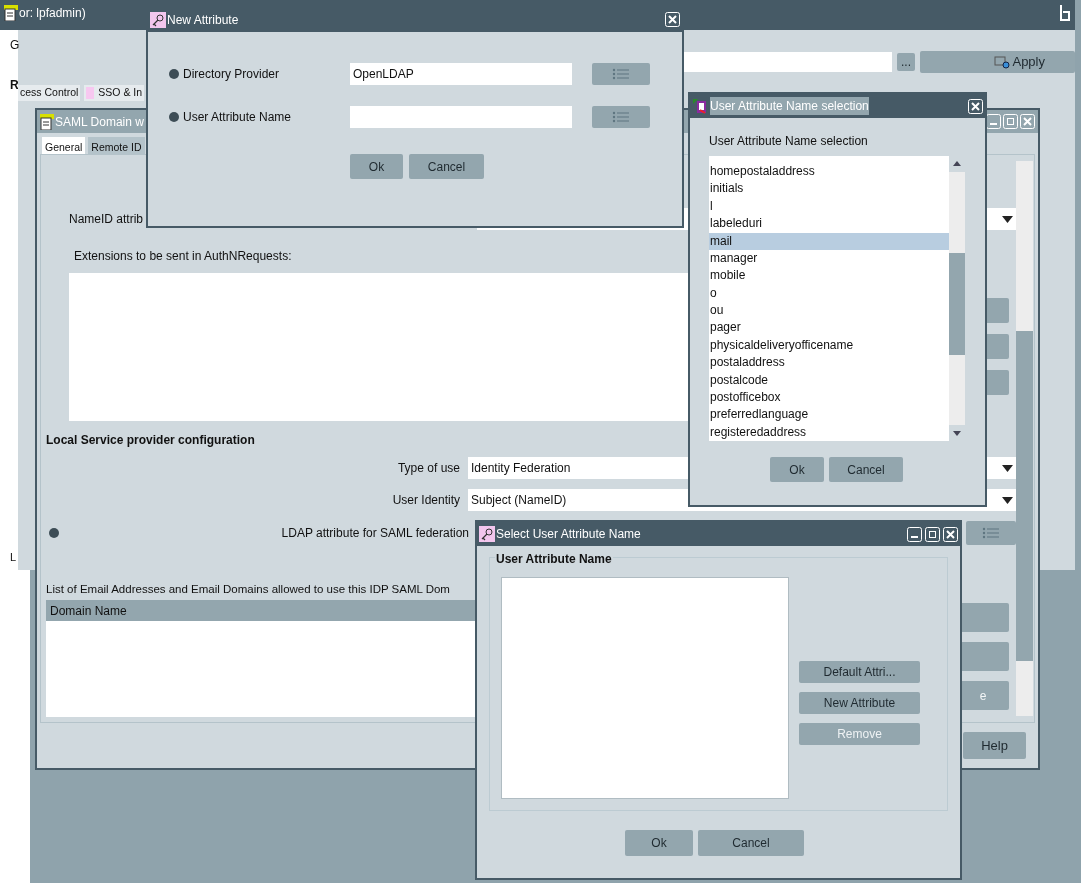 Image resolution: width=1081 pixels, height=883 pixels. Describe the element at coordinates (829, 415) in the screenshot. I see `list-item: preferredlanguage` at that location.